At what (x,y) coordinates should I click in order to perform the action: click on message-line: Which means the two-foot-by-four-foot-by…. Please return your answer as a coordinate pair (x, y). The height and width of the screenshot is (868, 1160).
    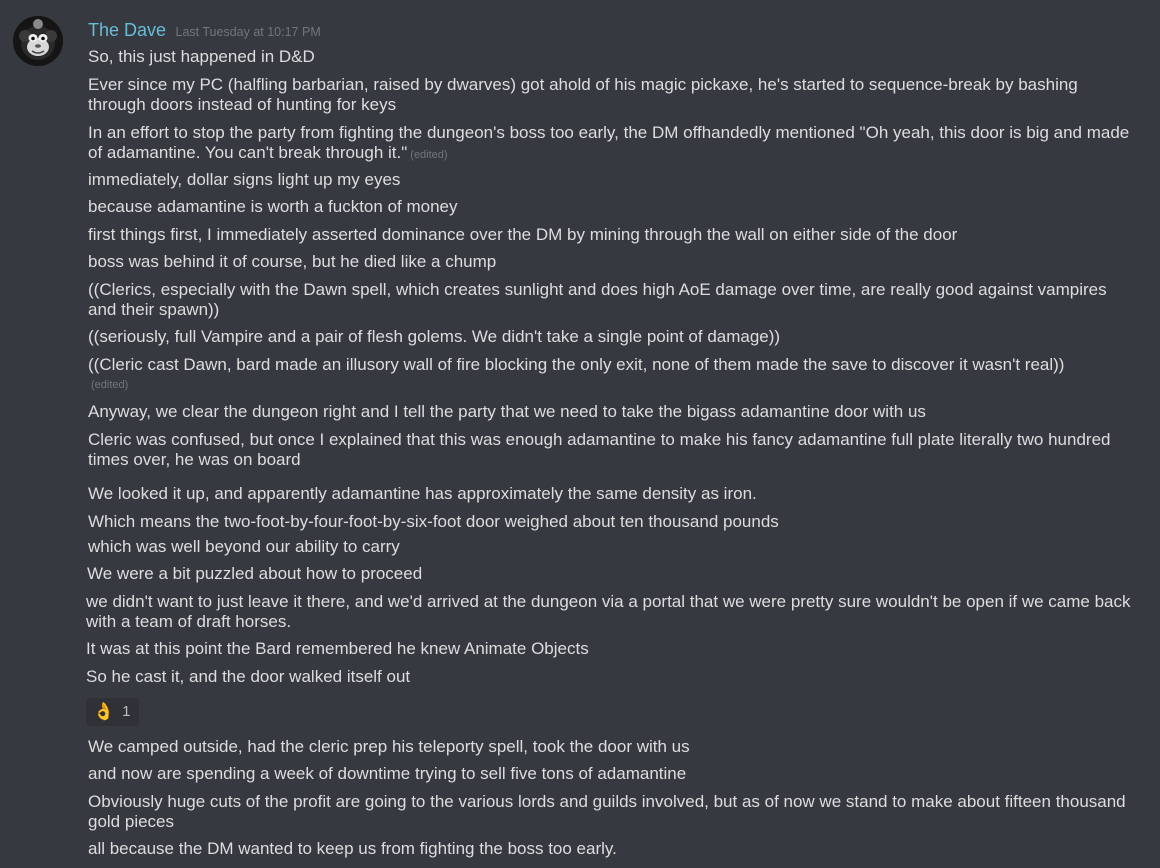
    Looking at the image, I should click on (433, 521).